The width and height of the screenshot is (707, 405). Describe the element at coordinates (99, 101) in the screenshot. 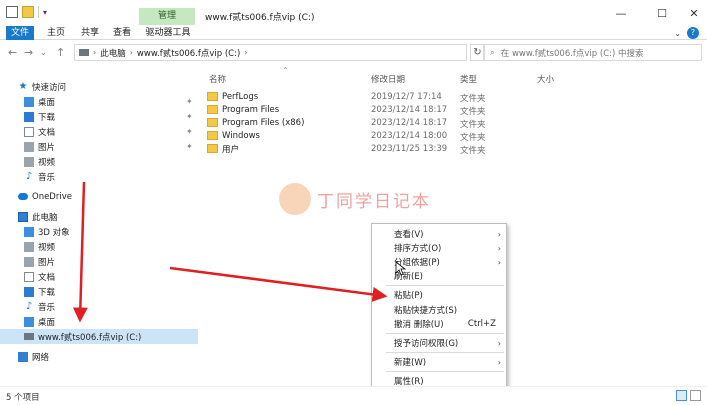

I see `sidebar-item-desktop: 桌面` at that location.